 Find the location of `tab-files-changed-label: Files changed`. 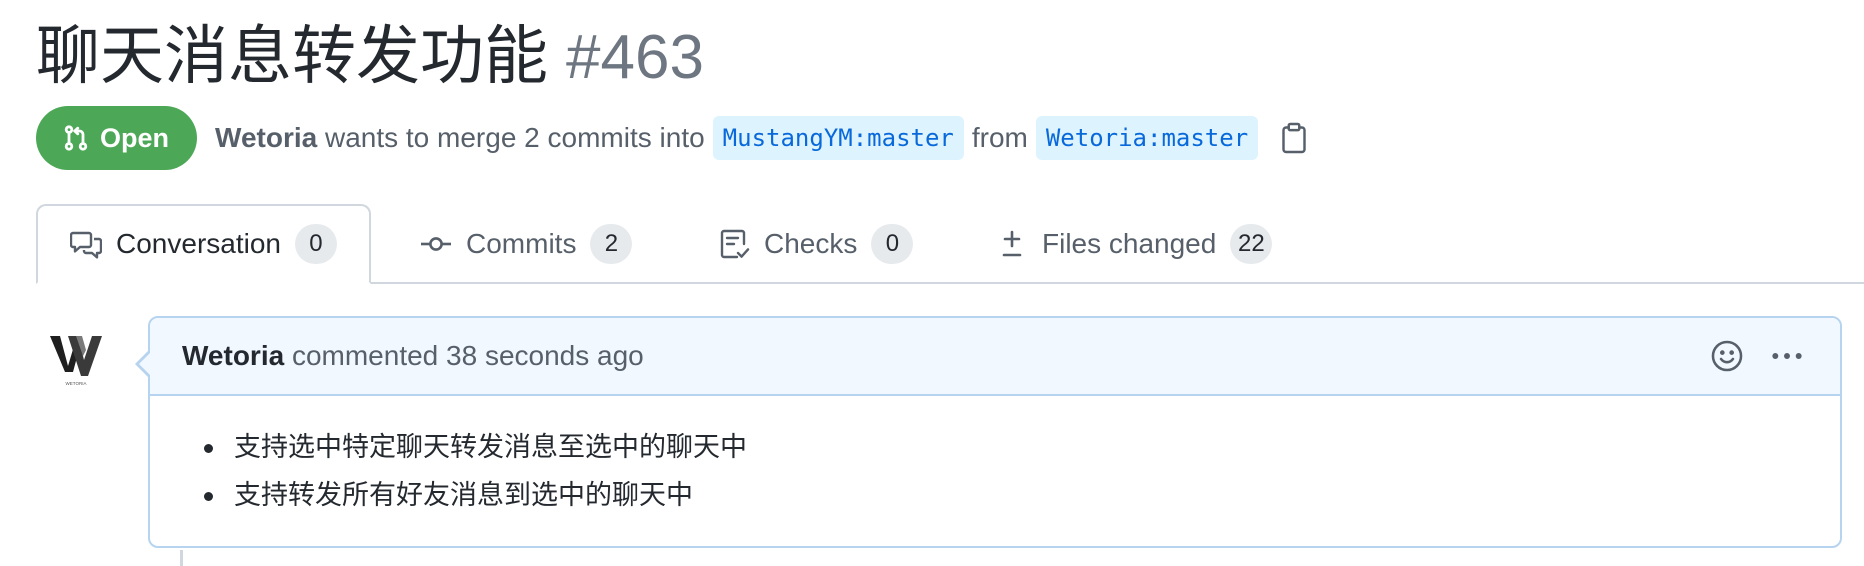

tab-files-changed-label: Files changed is located at coordinates (1129, 243).